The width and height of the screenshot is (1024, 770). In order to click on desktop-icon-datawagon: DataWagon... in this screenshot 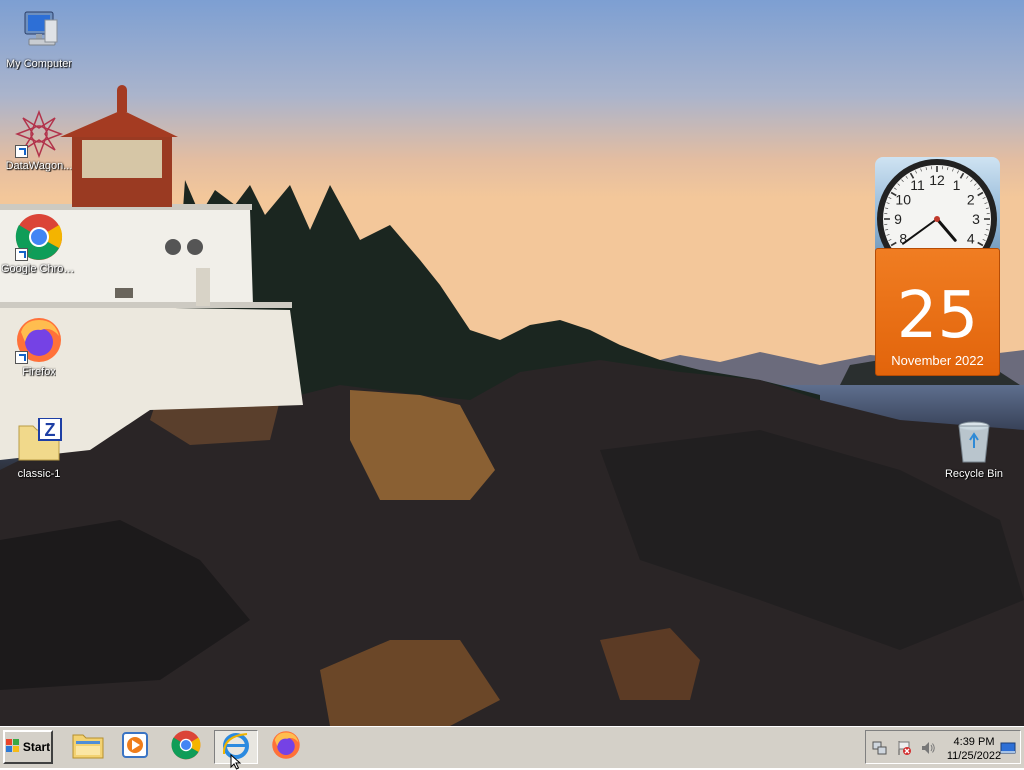, I will do `click(39, 141)`.